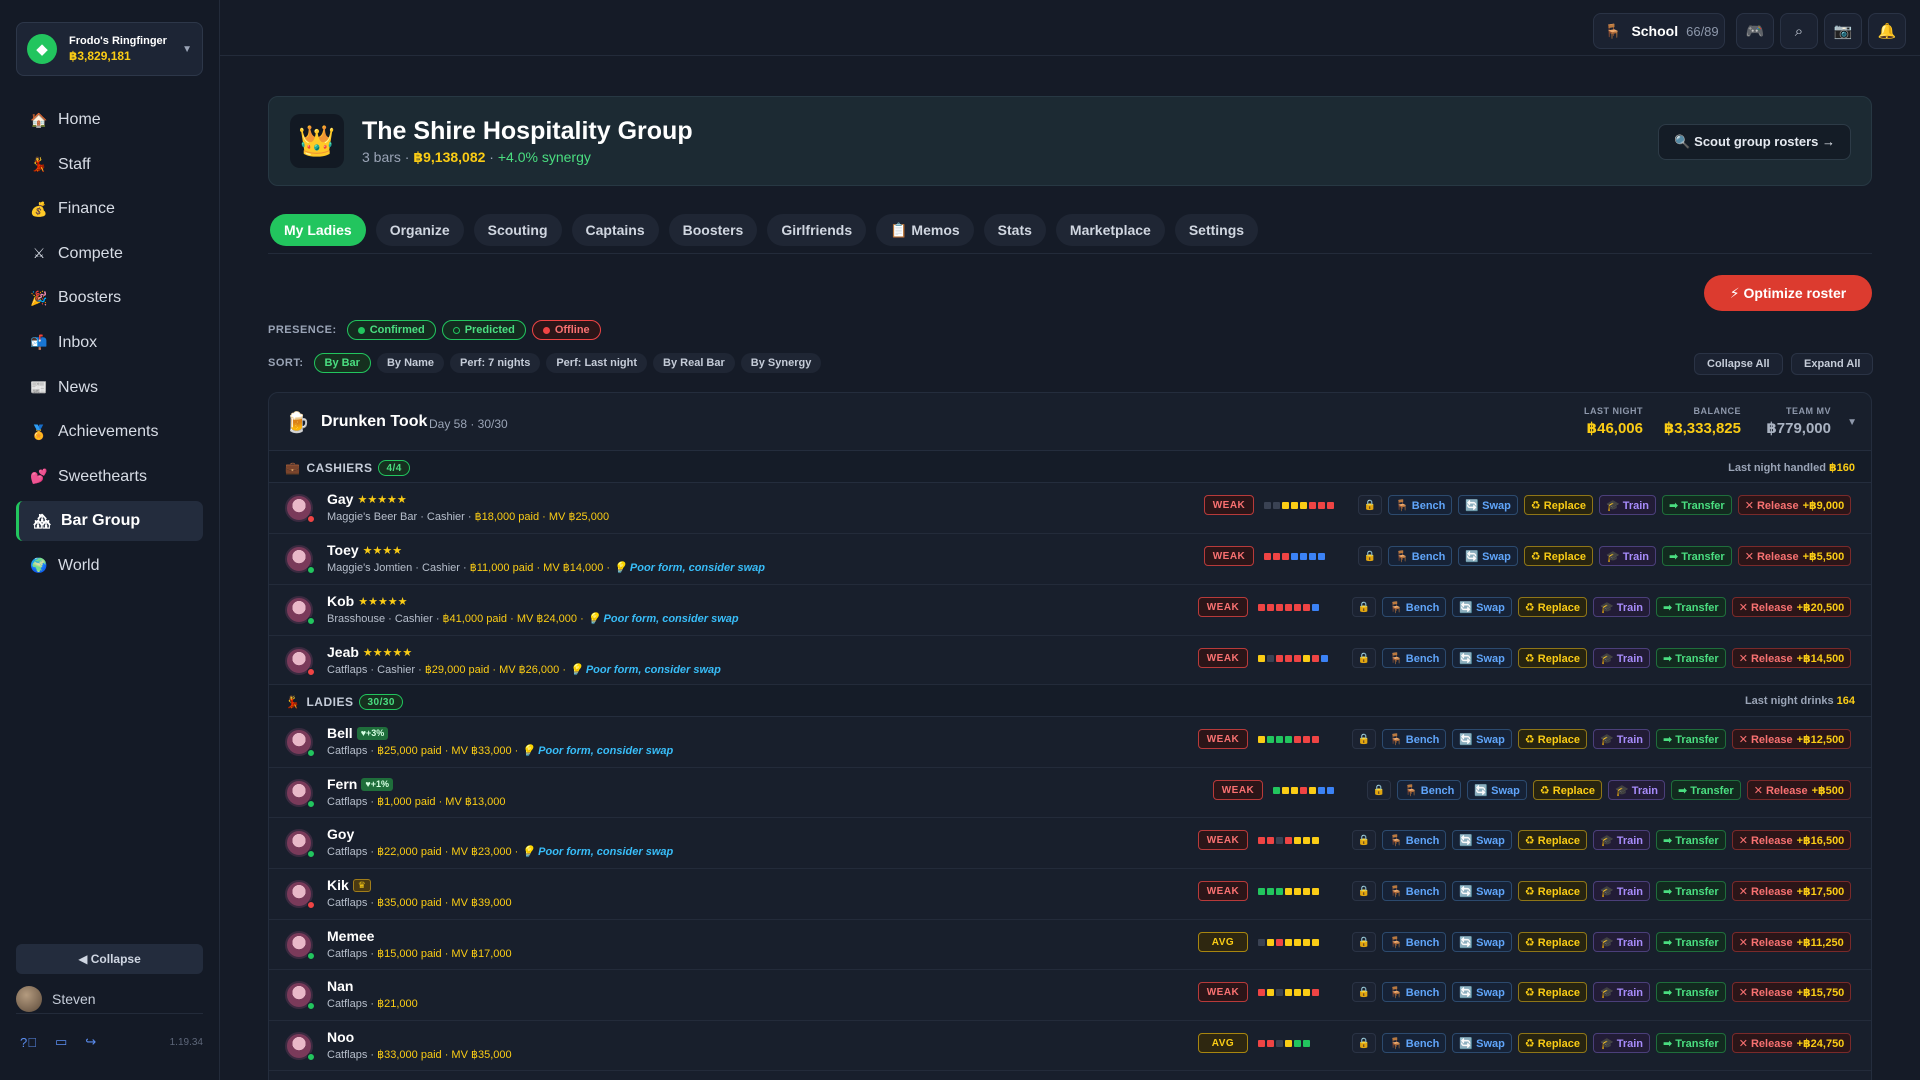 This screenshot has width=1920, height=1080. I want to click on release-button: ✕ Release +฿17,500, so click(1791, 891).